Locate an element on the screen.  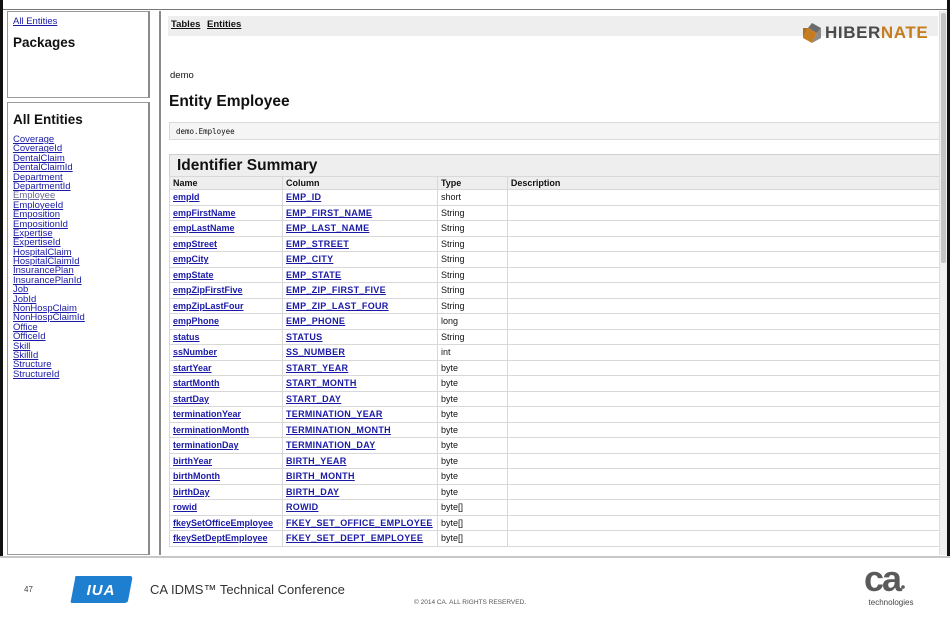
hibernate-logo: HIBER NATE is located at coordinates (864, 33).